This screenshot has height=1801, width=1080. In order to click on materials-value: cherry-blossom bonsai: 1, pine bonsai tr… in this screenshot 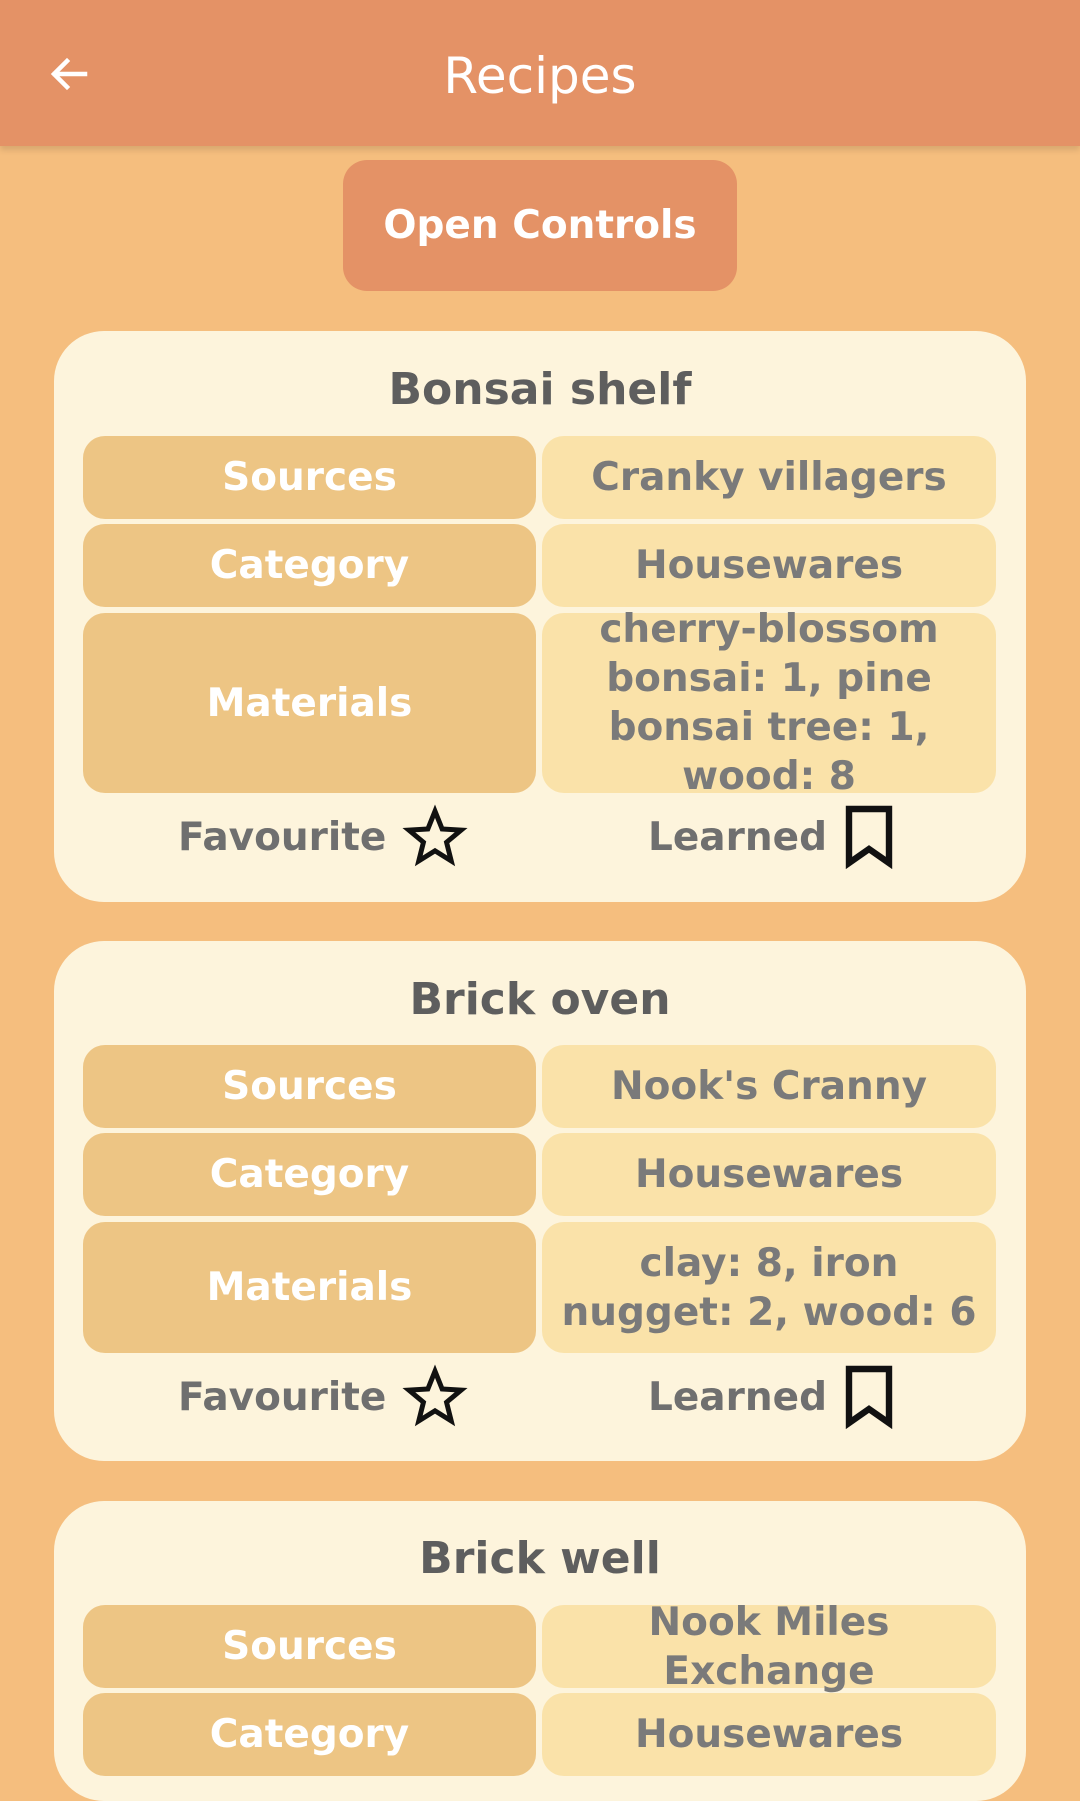, I will do `click(769, 703)`.